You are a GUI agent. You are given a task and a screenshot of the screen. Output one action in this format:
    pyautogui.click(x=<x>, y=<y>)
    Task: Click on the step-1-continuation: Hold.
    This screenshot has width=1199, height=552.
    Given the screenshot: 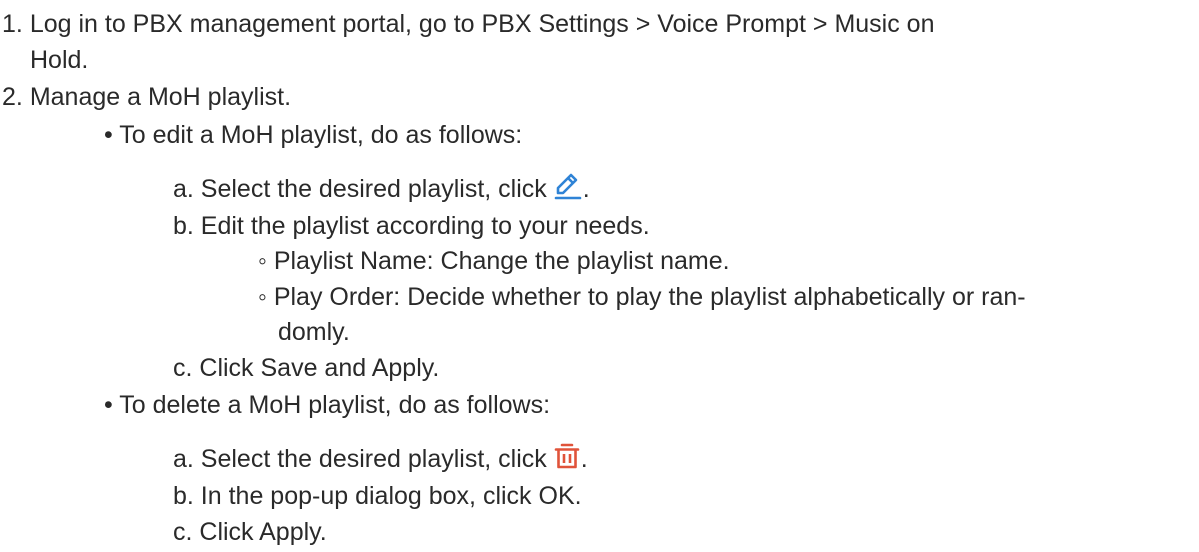 What is the action you would take?
    pyautogui.click(x=59, y=60)
    